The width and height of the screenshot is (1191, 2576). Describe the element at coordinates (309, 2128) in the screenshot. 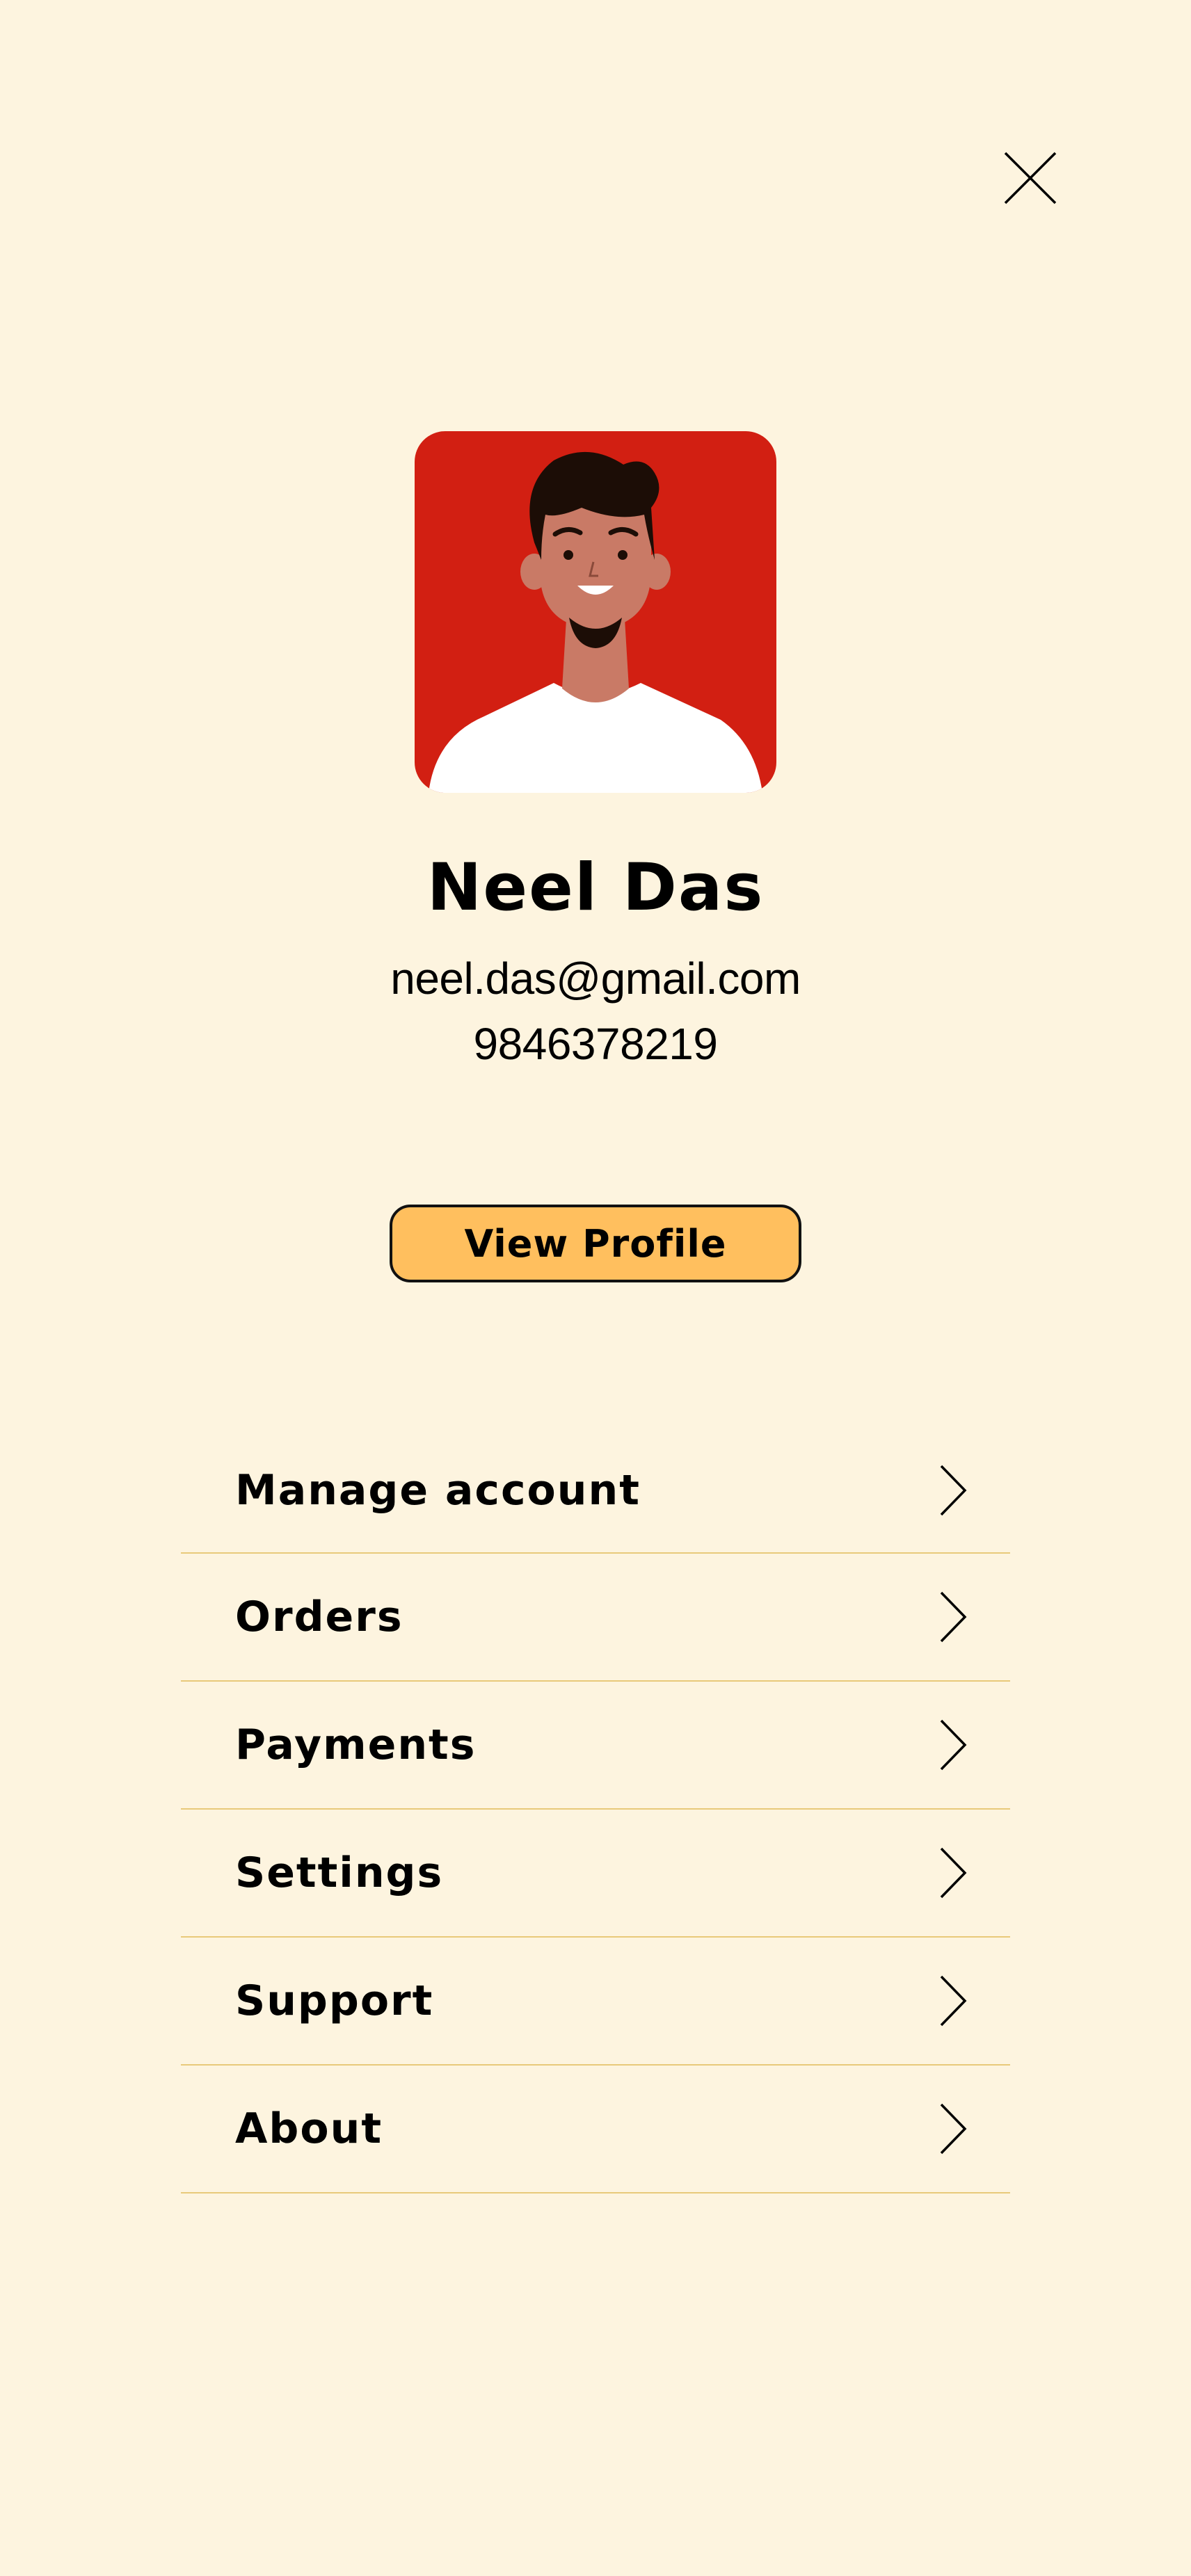

I see `menu-item-label: About` at that location.